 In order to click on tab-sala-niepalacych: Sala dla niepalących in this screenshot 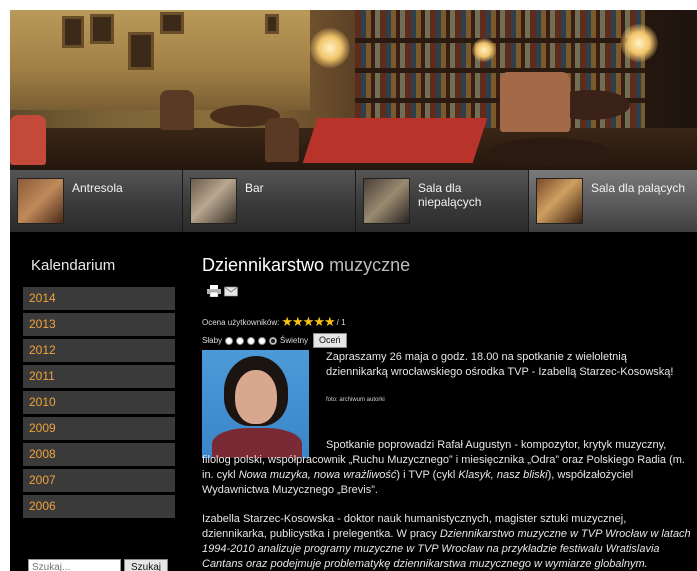, I will do `click(442, 201)`.